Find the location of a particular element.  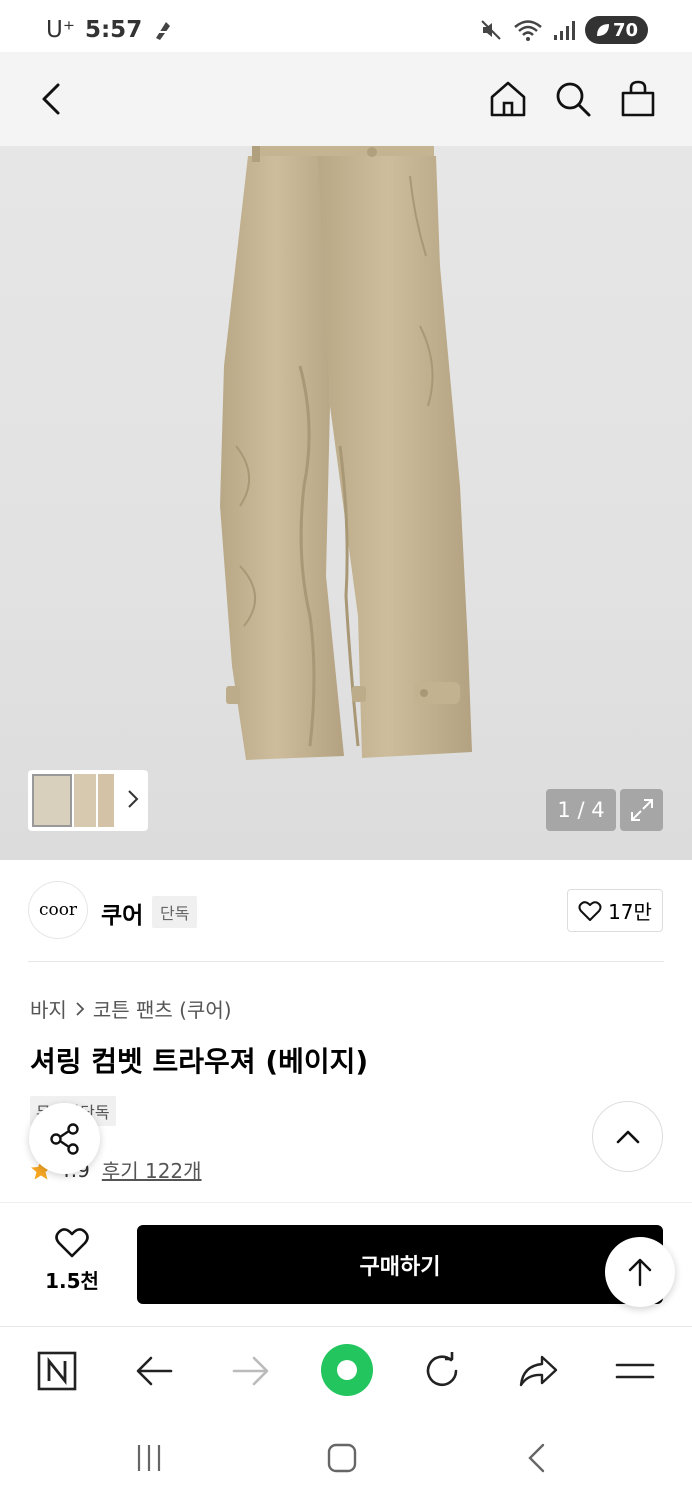

share-icon is located at coordinates (64, 1138).